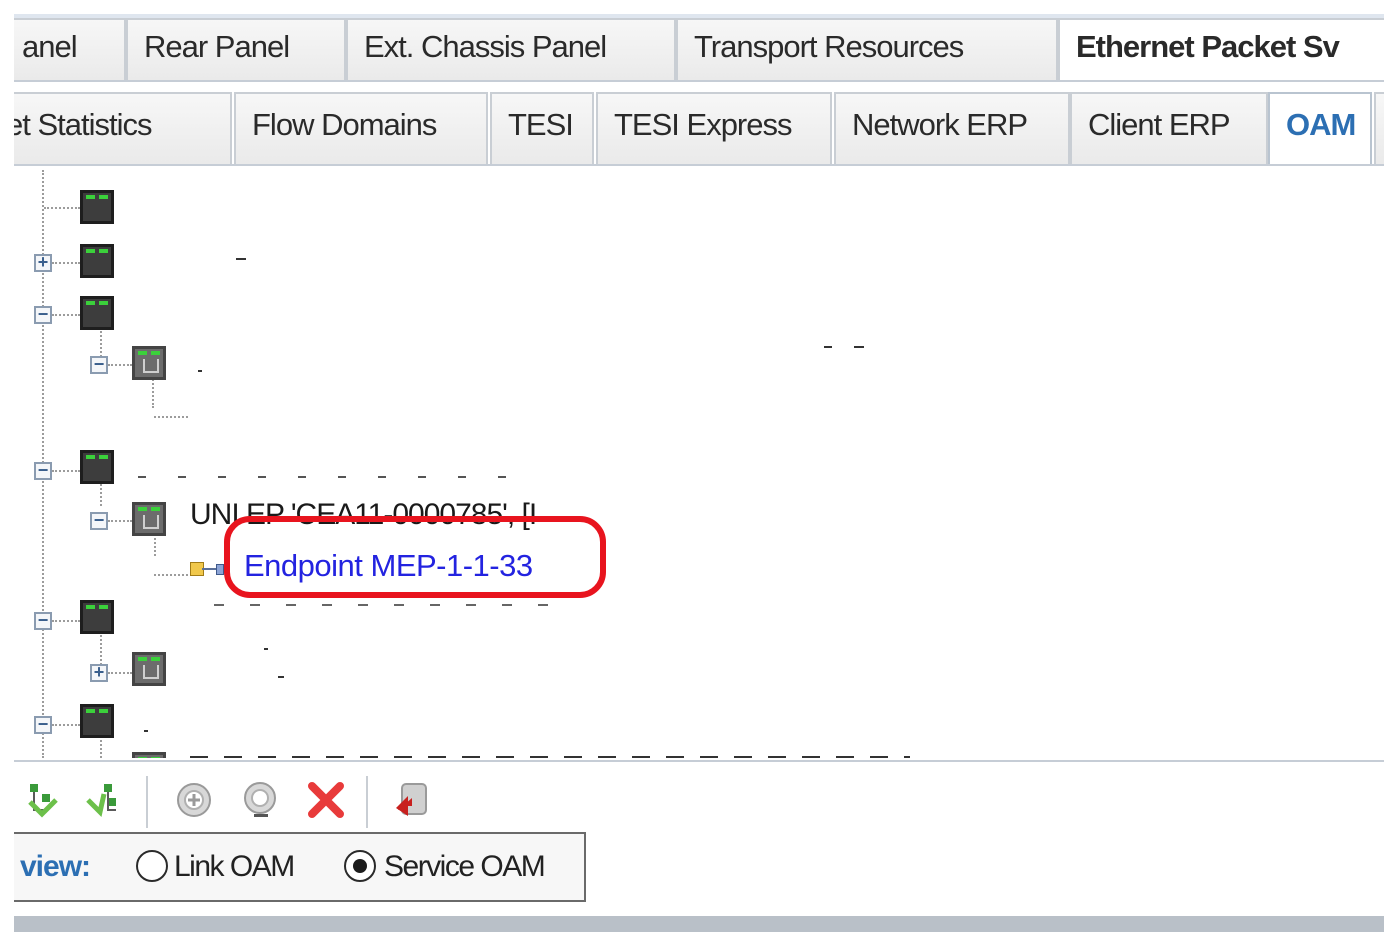 This screenshot has width=1398, height=946. I want to click on tab-label: TESI, so click(541, 124).